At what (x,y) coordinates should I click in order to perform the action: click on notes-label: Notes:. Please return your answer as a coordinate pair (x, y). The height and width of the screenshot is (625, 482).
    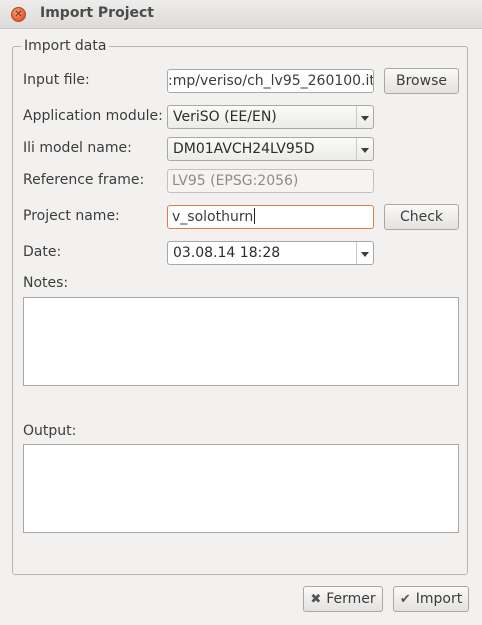
    Looking at the image, I should click on (46, 283).